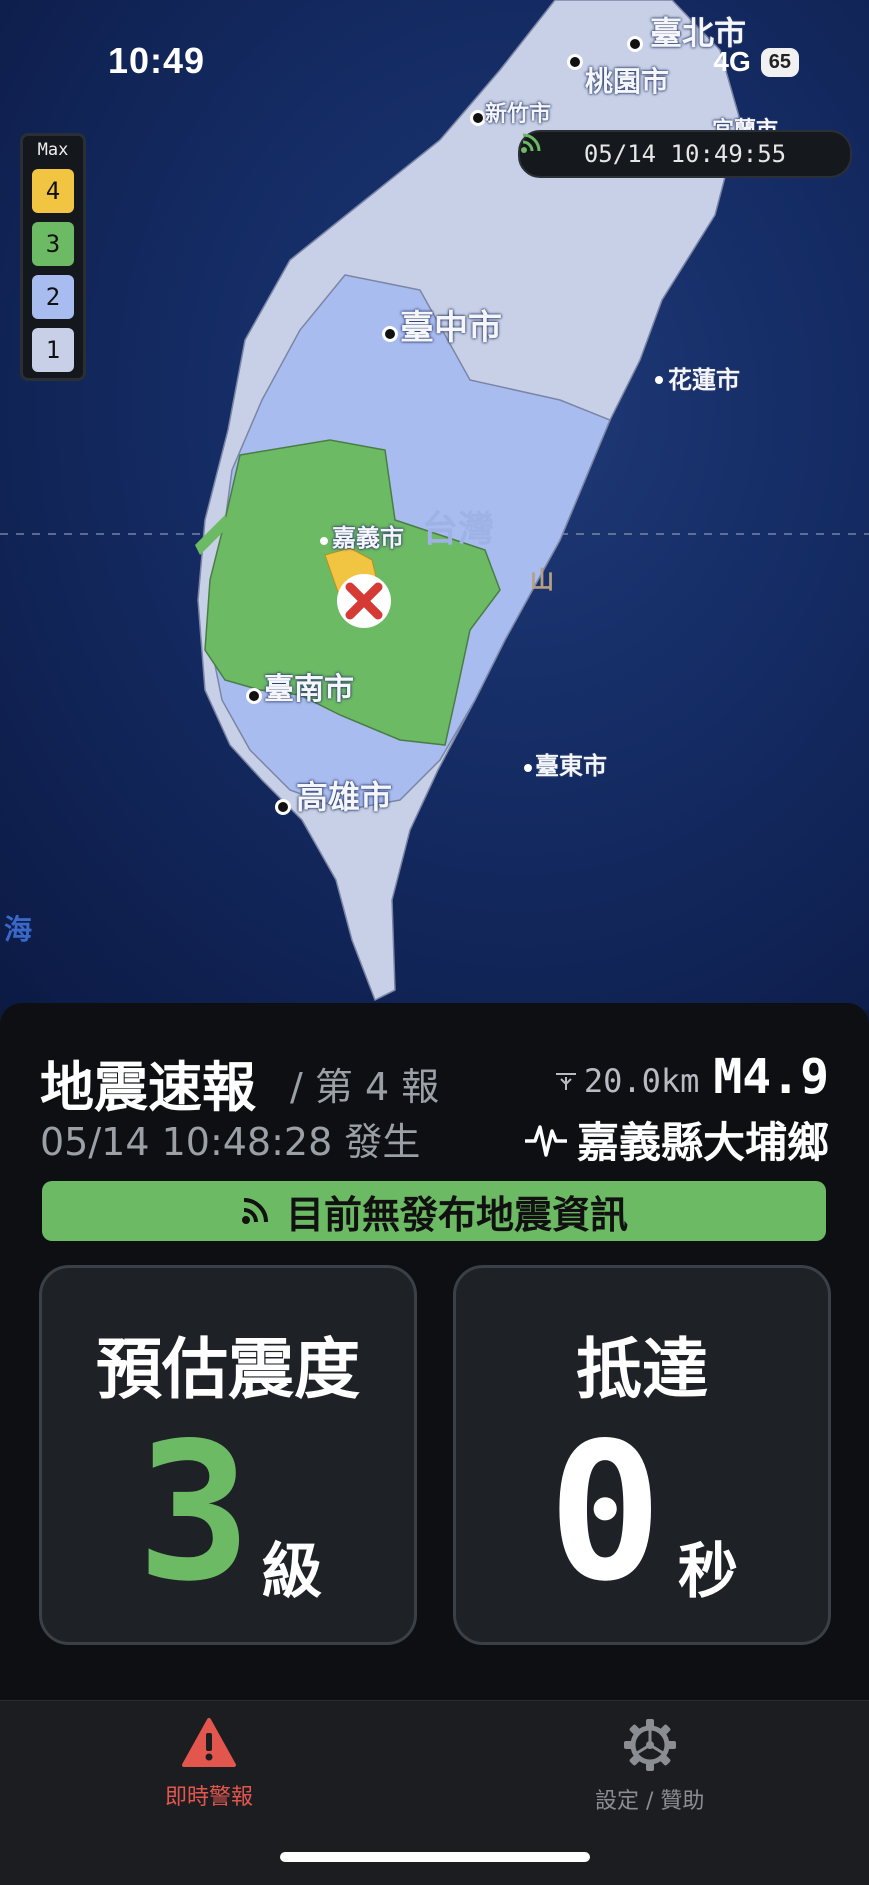 The height and width of the screenshot is (1885, 869). What do you see at coordinates (771, 1077) in the screenshot?
I see `magnitude-value: M4.9` at bounding box center [771, 1077].